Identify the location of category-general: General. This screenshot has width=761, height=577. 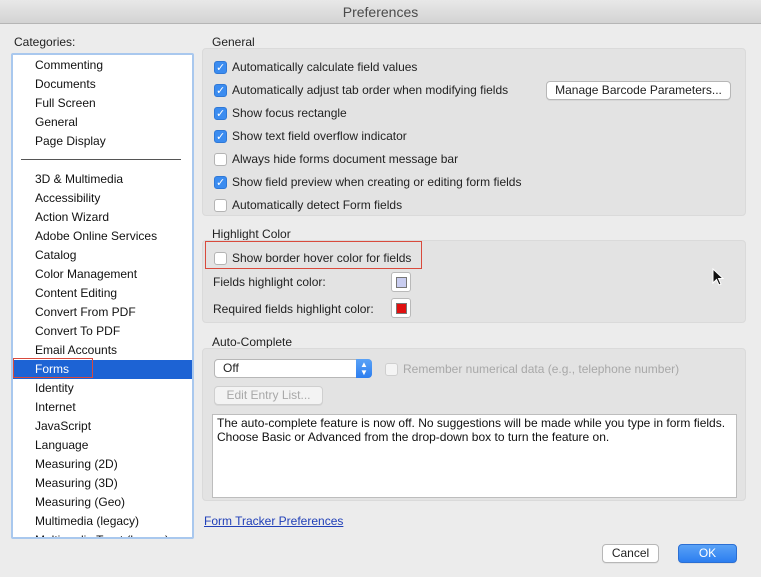
(102, 122).